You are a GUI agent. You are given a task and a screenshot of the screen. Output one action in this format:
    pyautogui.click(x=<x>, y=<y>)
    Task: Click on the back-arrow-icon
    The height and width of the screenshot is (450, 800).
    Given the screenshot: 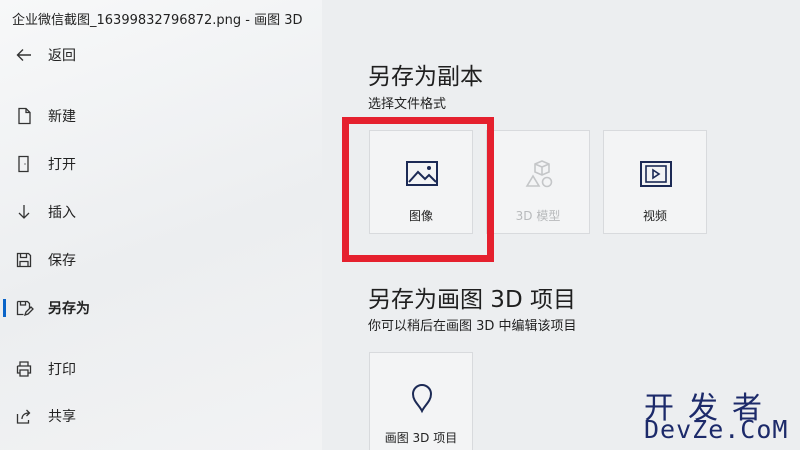 What is the action you would take?
    pyautogui.click(x=24, y=55)
    